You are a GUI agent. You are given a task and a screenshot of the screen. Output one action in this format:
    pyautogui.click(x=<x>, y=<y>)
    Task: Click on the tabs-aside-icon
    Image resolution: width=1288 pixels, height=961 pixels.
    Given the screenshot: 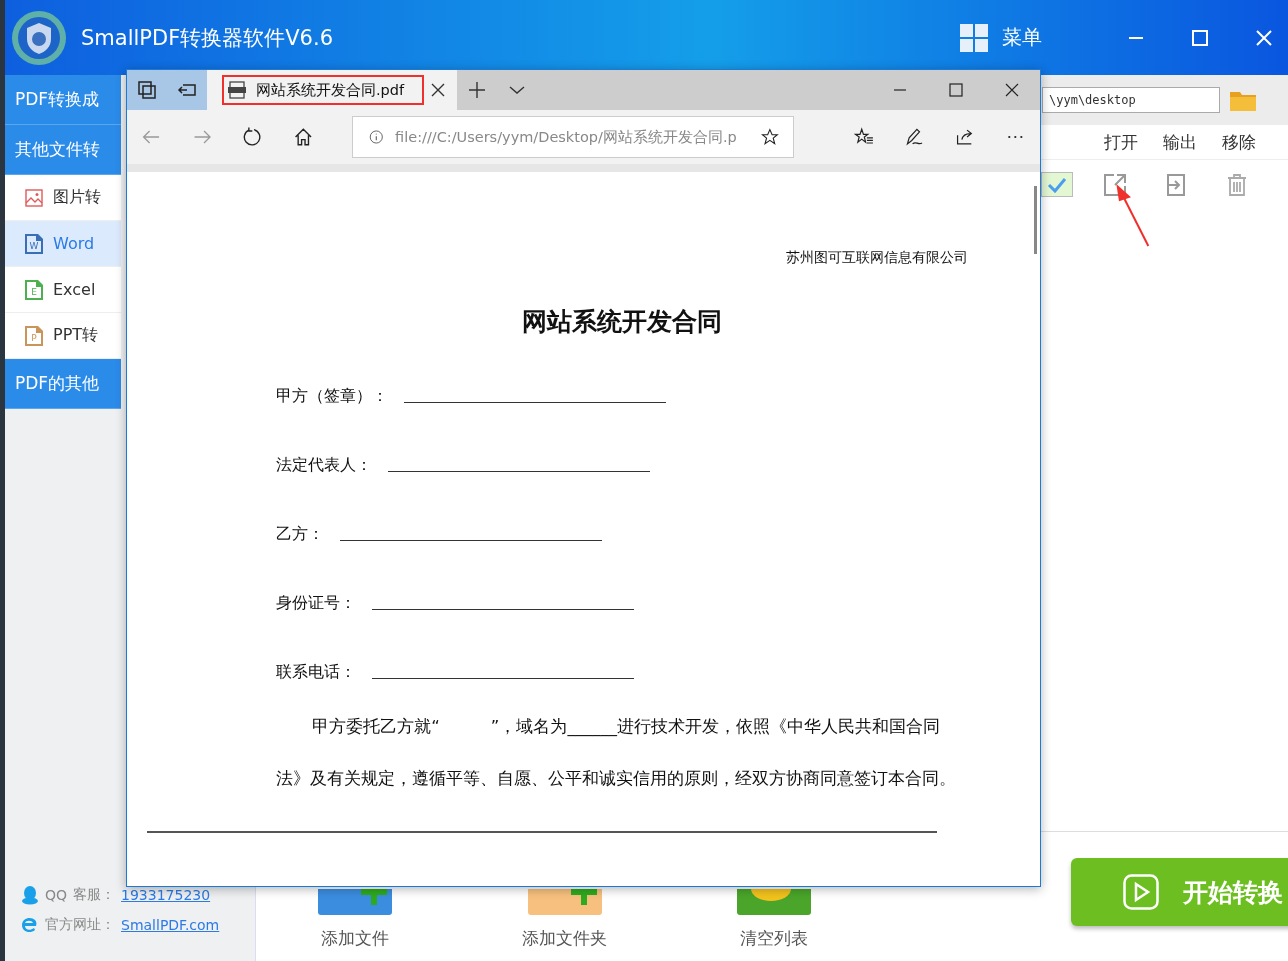 What is the action you would take?
    pyautogui.click(x=147, y=90)
    